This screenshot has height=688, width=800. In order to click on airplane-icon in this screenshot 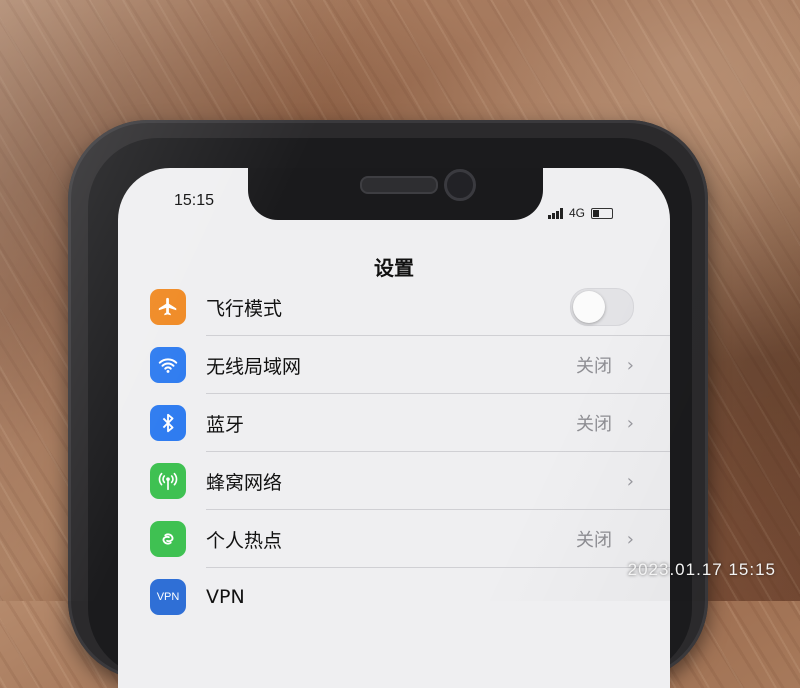, I will do `click(168, 307)`.